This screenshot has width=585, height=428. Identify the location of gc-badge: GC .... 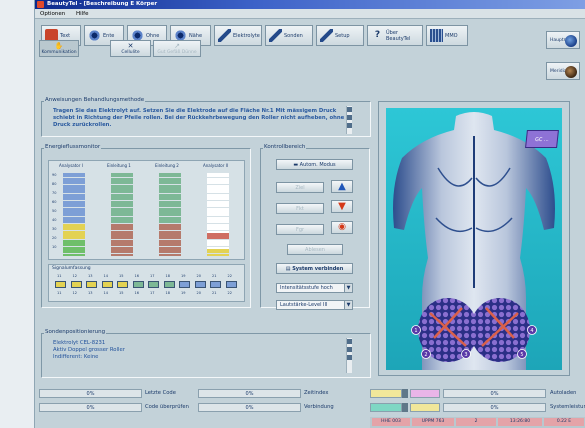
(542, 139).